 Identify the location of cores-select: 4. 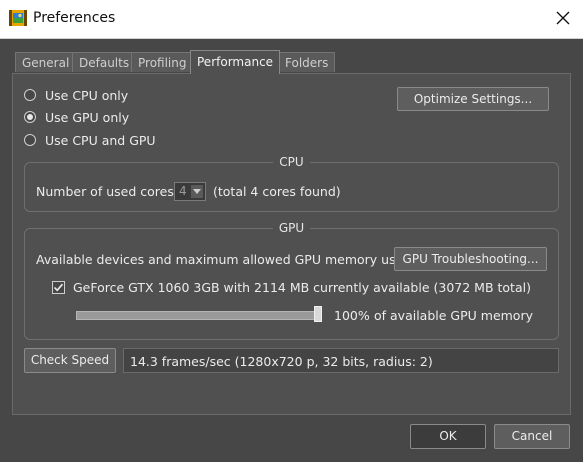
(190, 191).